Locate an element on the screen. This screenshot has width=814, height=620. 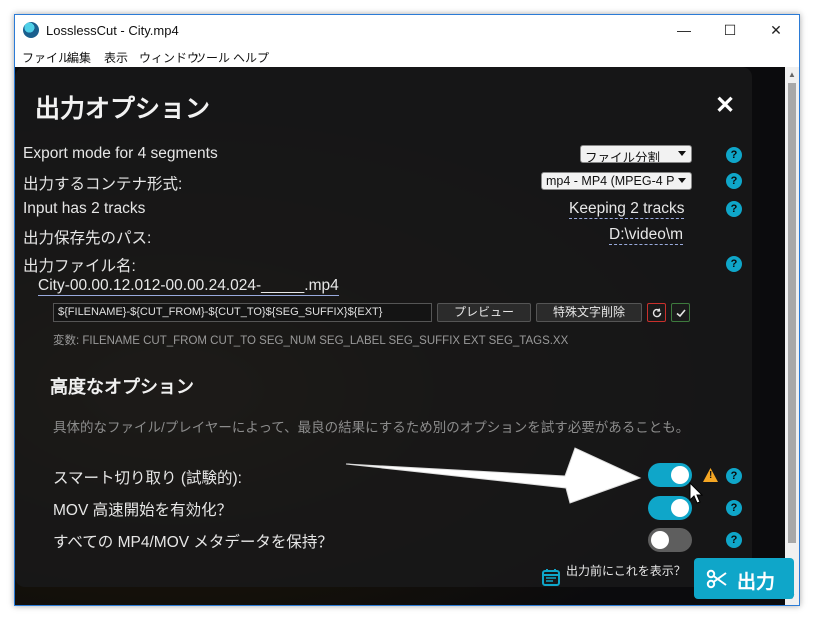
window-title: LosslessCut - City.mp4 is located at coordinates (112, 30).